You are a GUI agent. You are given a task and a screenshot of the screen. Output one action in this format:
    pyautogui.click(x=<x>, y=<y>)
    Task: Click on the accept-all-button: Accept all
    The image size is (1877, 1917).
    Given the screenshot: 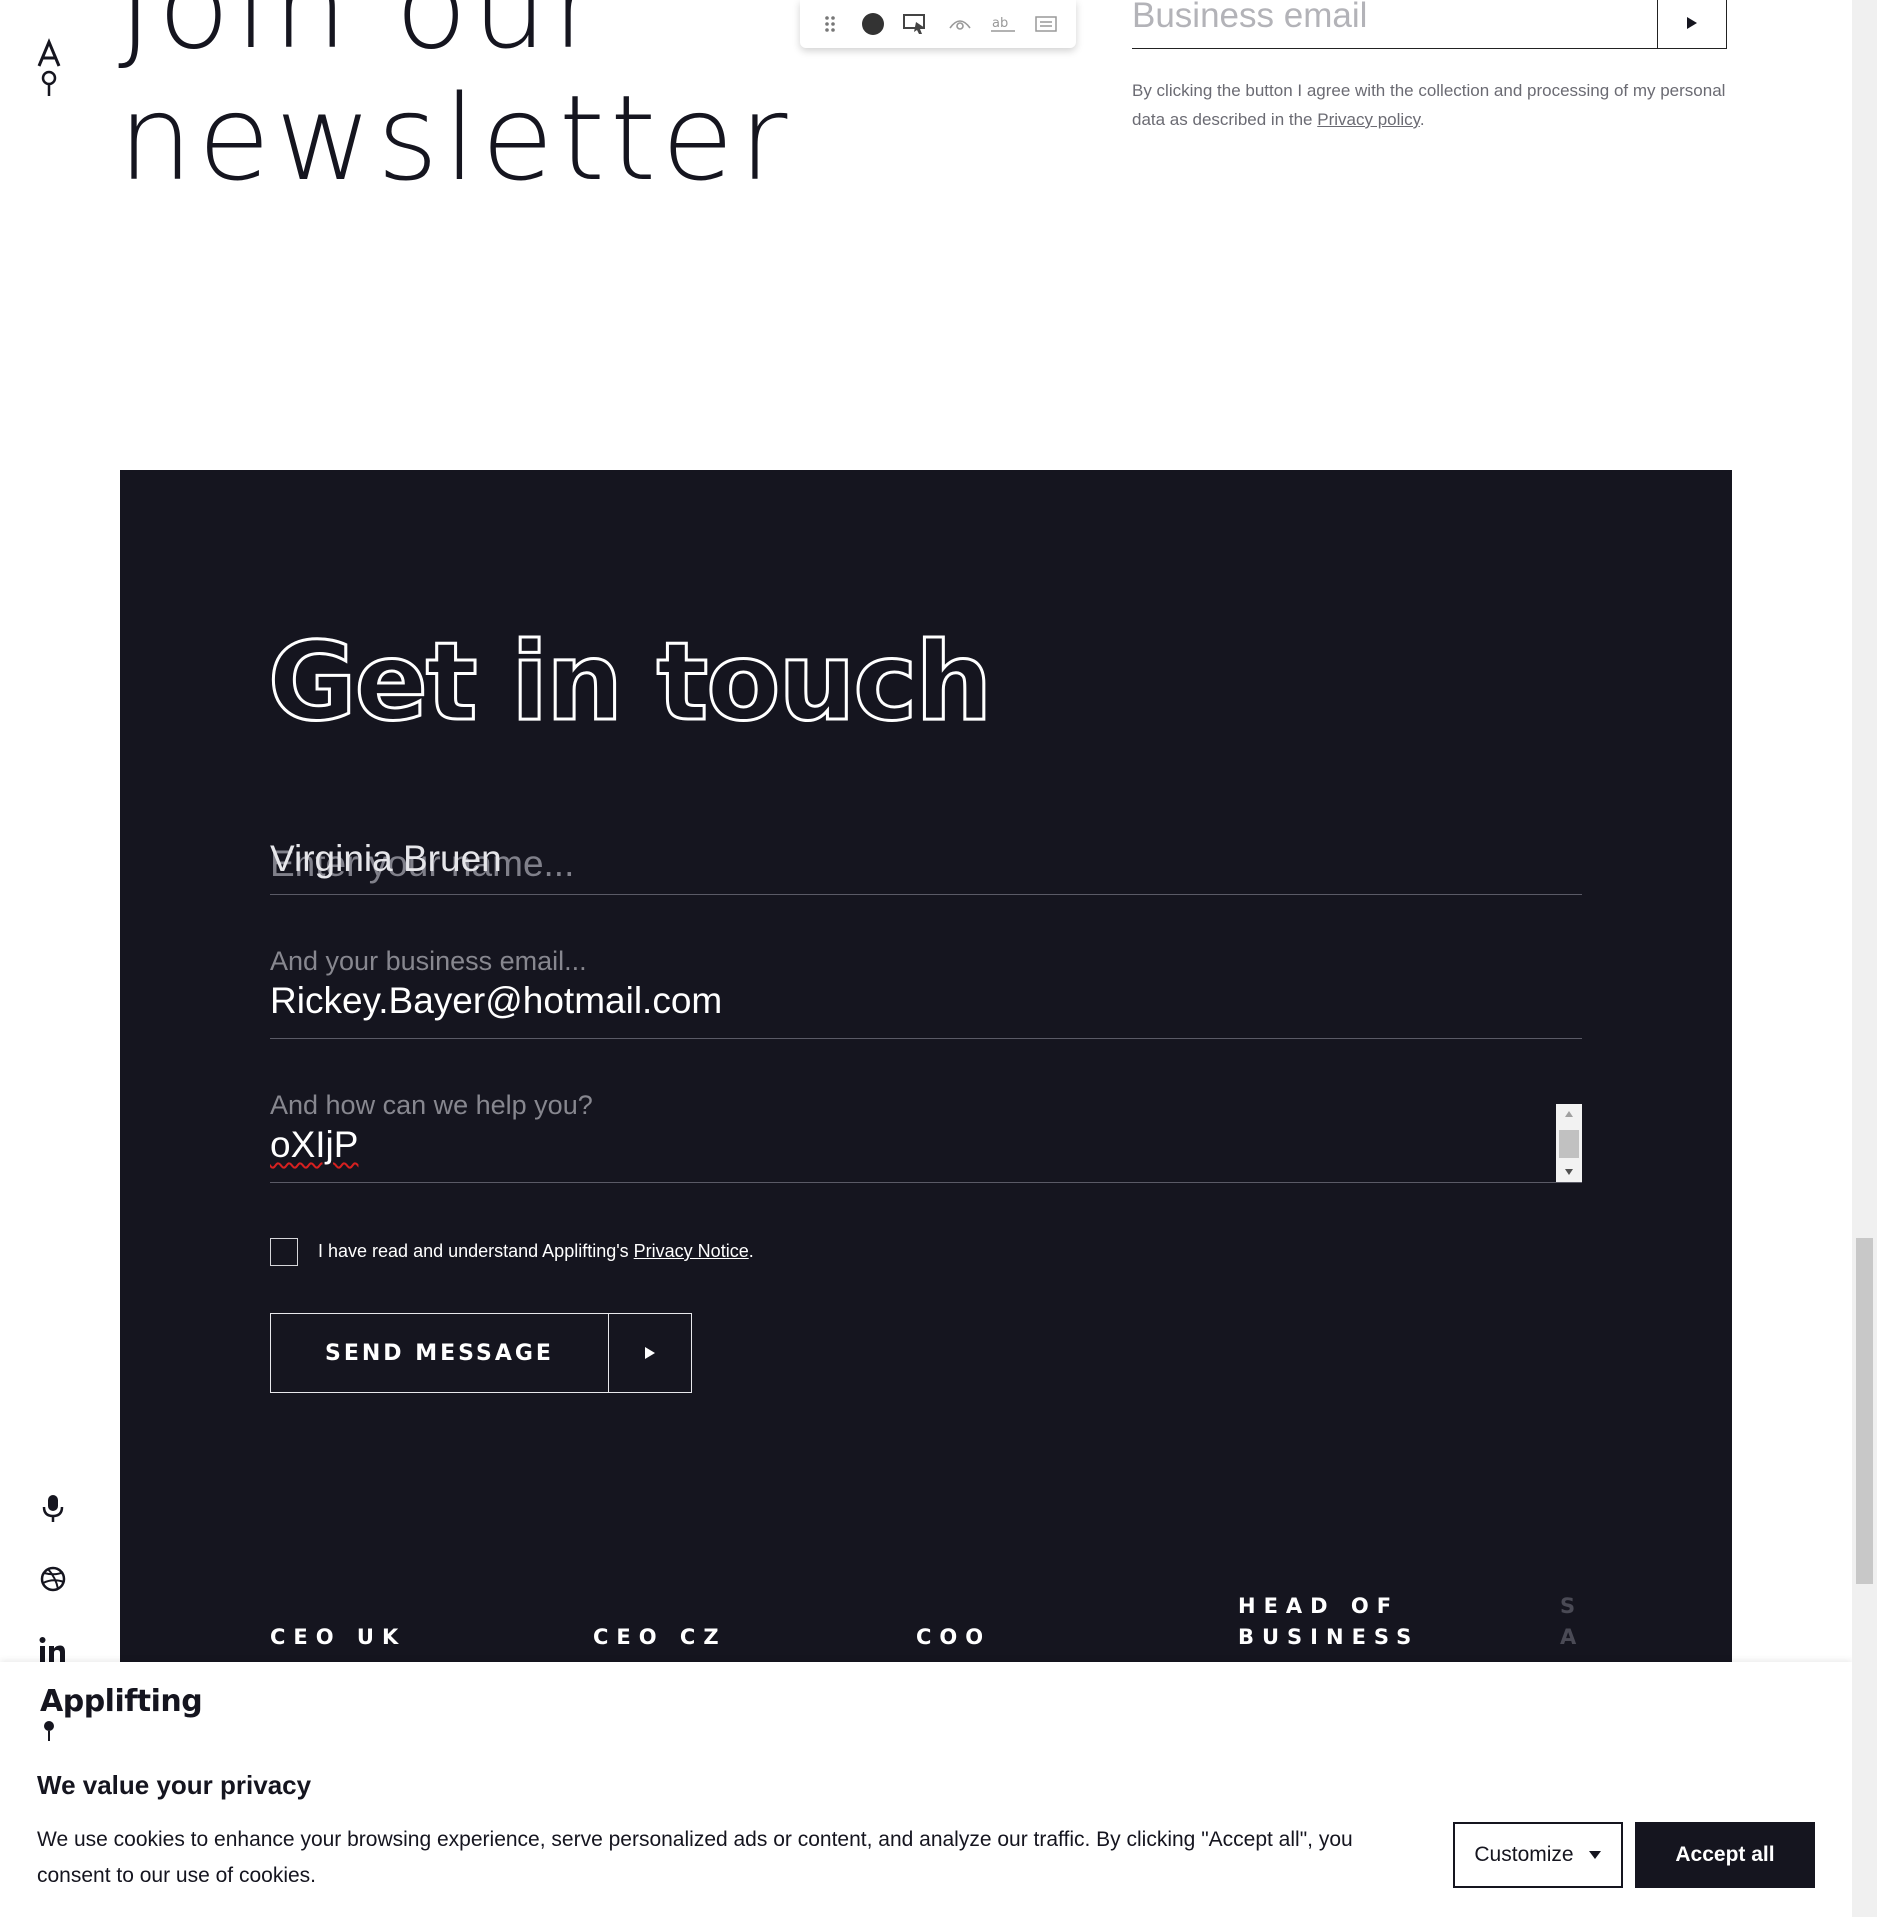 What is the action you would take?
    pyautogui.click(x=1725, y=1855)
    